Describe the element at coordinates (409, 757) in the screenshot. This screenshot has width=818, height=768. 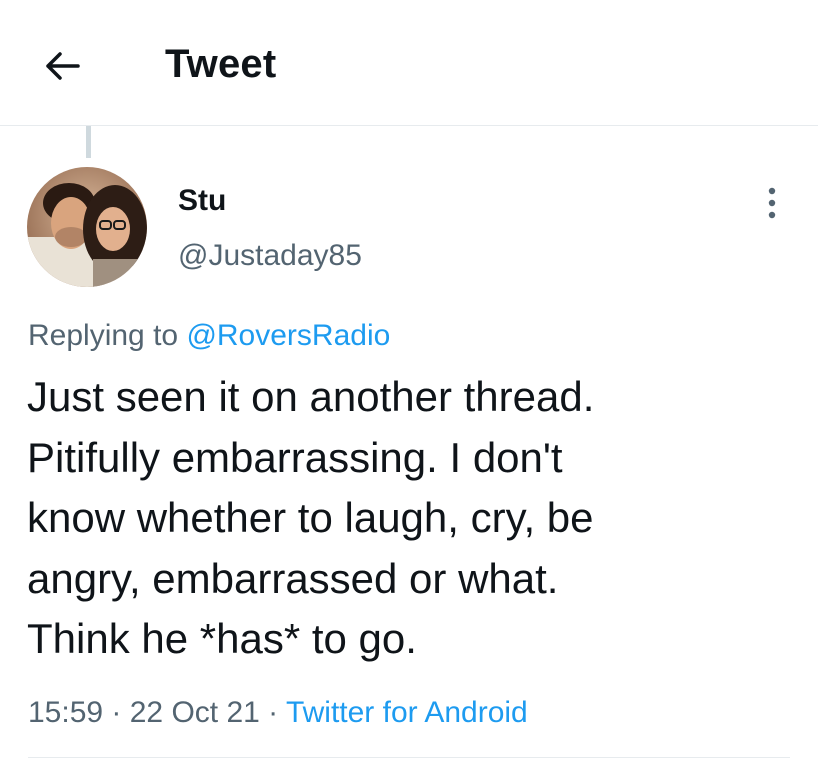
I see `divider` at that location.